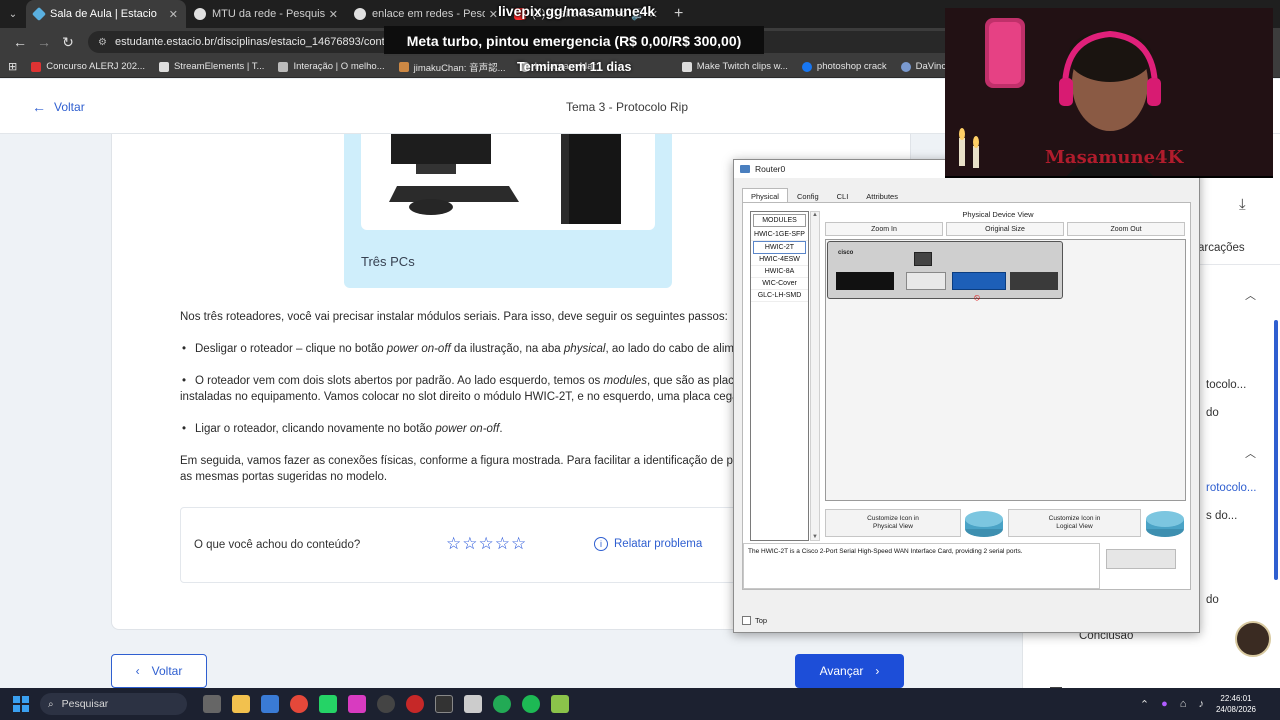 The height and width of the screenshot is (720, 1280). What do you see at coordinates (1210, 704) in the screenshot?
I see `system-tray: ⌃ ● ⌂ ♪ 22:46:01 24/08/2026` at bounding box center [1210, 704].